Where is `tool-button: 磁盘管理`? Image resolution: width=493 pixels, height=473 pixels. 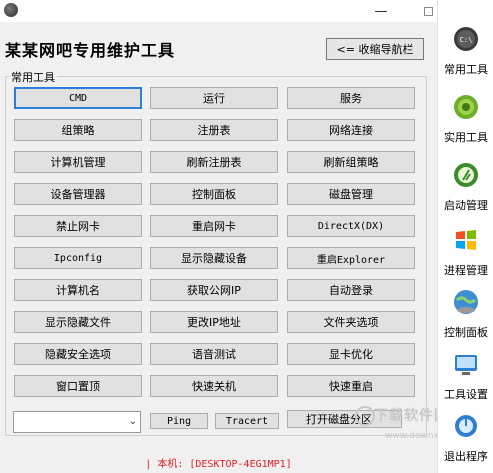
tool-button: 磁盘管理 is located at coordinates (351, 194).